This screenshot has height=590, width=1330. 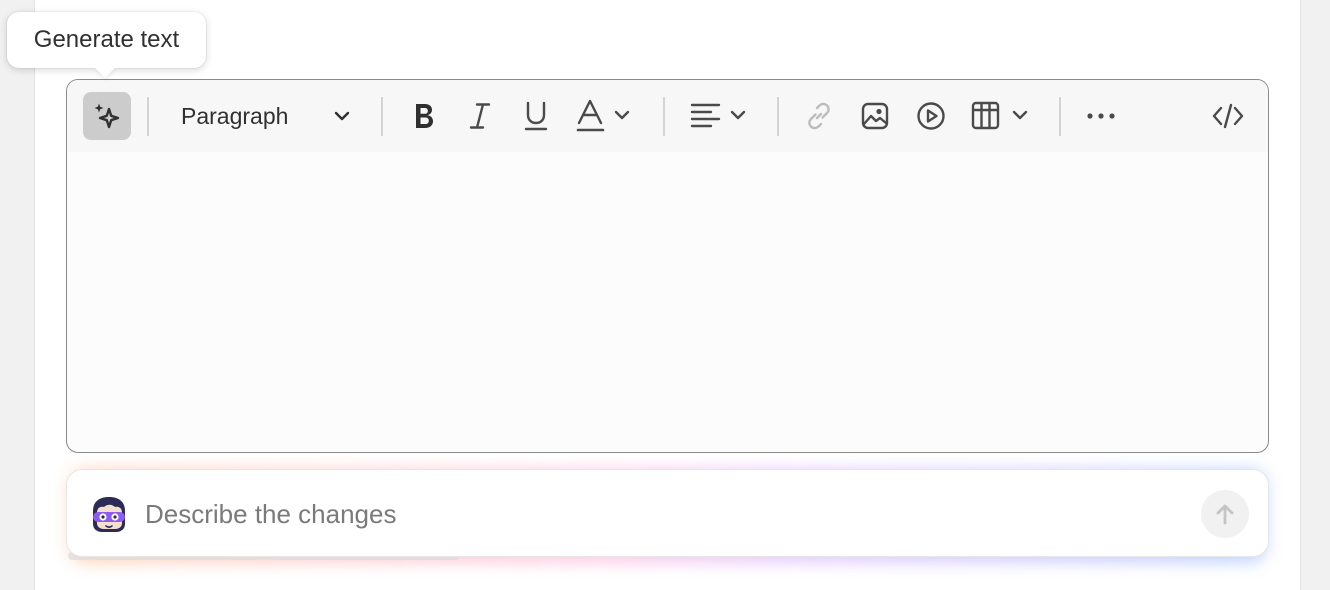 What do you see at coordinates (342, 116) in the screenshot?
I see `chevron-down-icon` at bounding box center [342, 116].